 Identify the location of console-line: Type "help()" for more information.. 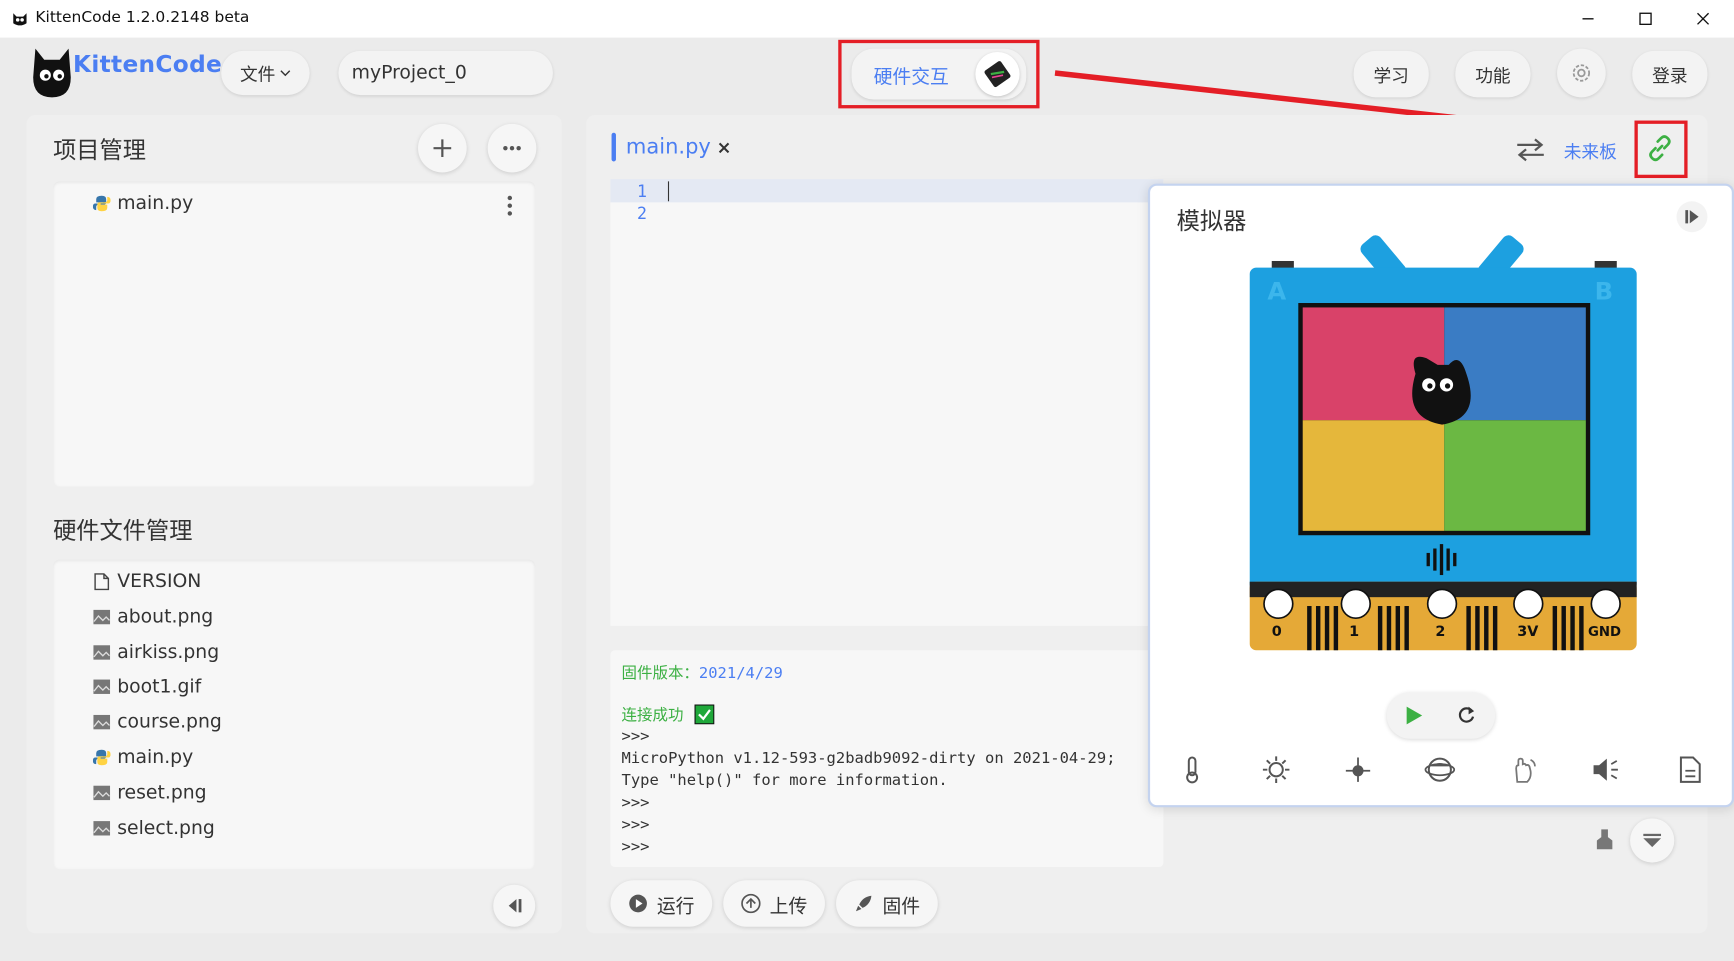
(784, 780).